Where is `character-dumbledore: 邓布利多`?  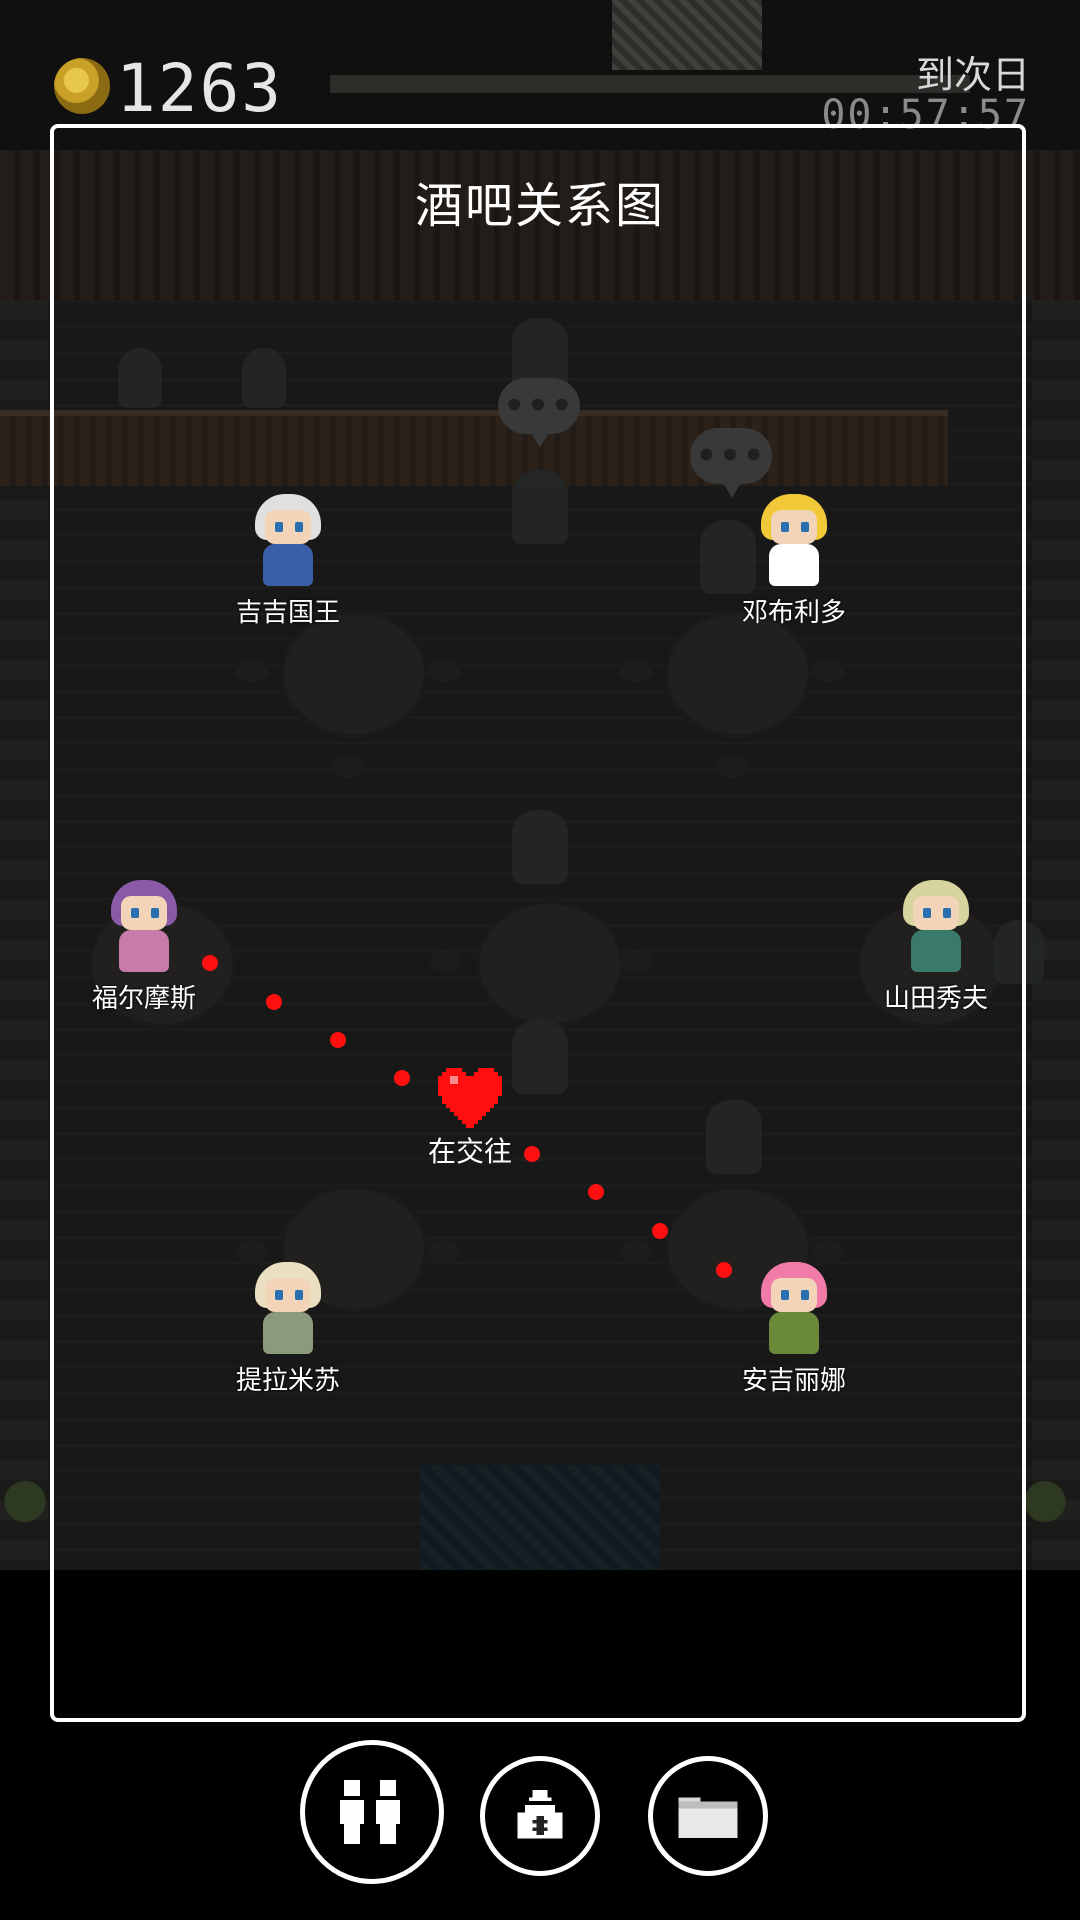 character-dumbledore: 邓布利多 is located at coordinates (794, 561).